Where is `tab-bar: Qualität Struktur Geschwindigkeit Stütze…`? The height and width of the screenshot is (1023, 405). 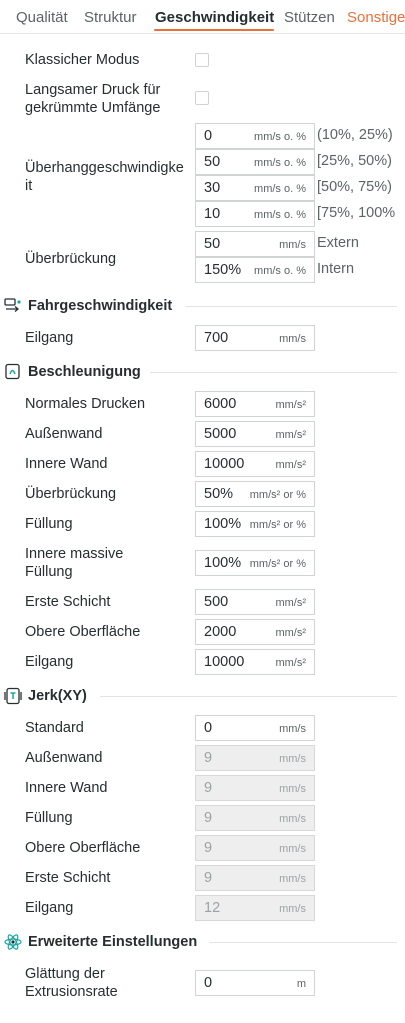 tab-bar: Qualität Struktur Geschwindigkeit Stütze… is located at coordinates (202, 16).